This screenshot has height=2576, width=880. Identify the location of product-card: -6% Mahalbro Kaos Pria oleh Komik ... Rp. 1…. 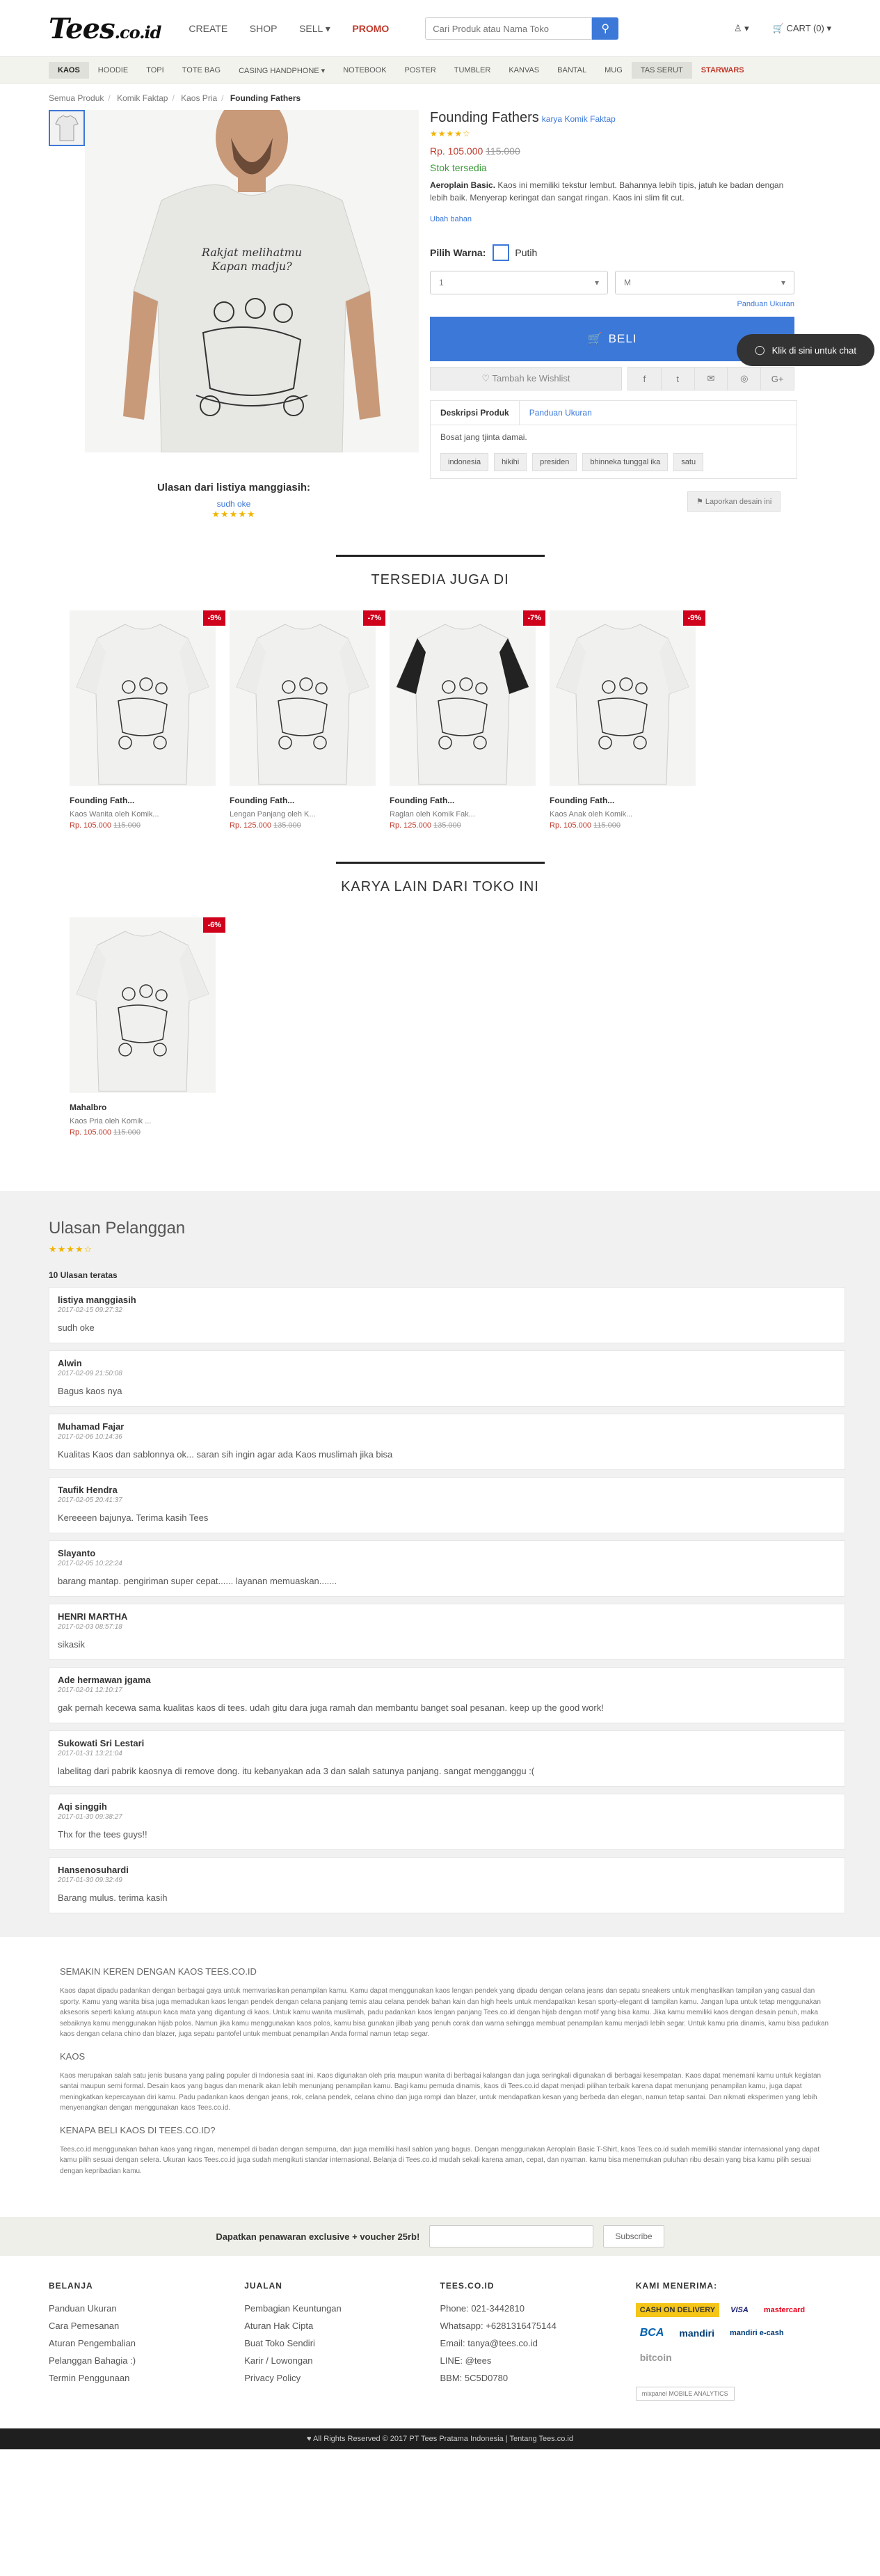
(147, 1027).